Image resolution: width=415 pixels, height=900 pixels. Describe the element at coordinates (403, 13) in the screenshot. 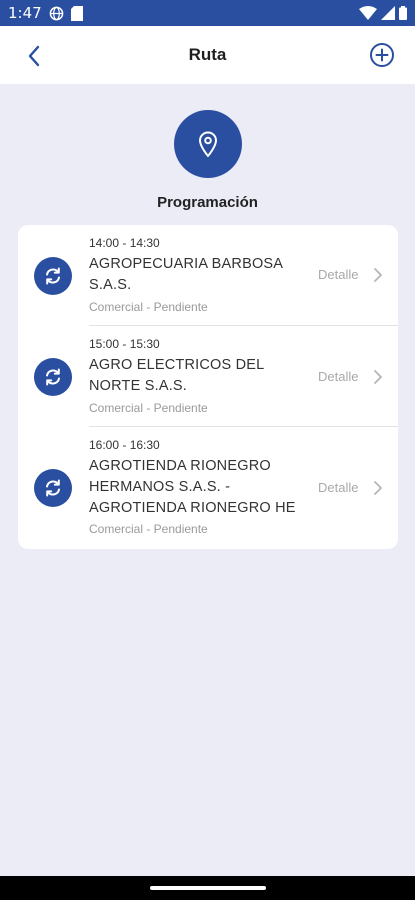

I see `battery-icon` at that location.